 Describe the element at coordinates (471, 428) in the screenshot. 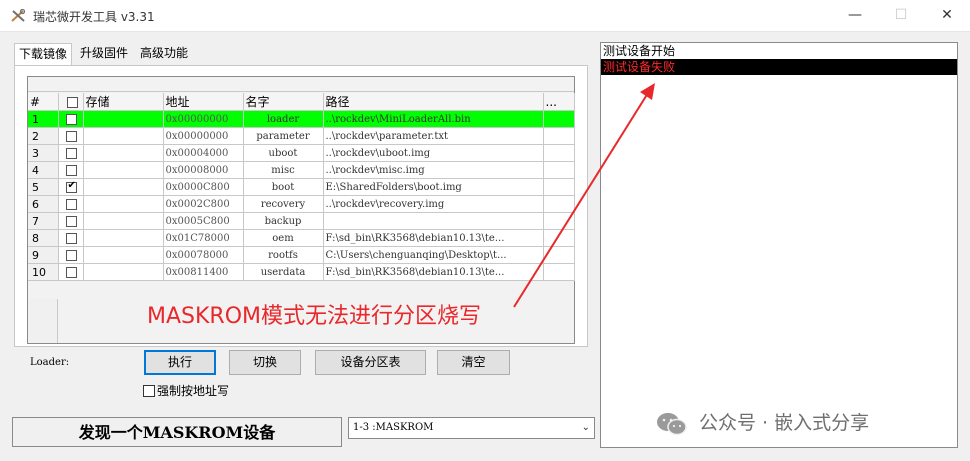

I see `device-select: 1-3 :MASKROM ⌄` at that location.